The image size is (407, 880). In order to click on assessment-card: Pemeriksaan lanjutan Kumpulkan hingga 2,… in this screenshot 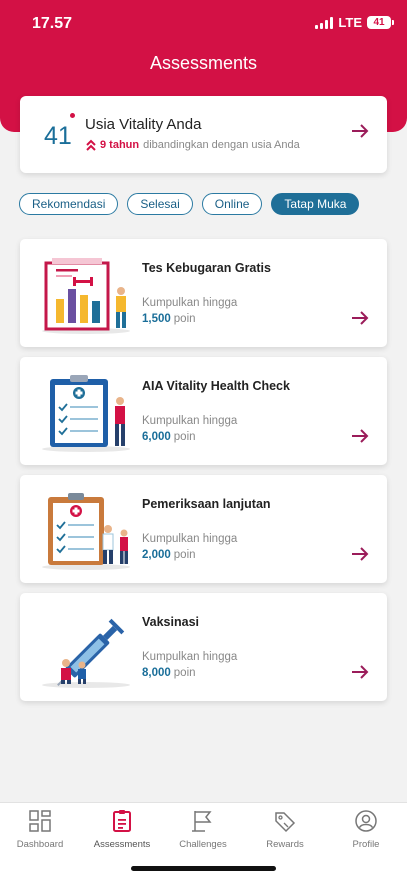, I will do `click(203, 529)`.